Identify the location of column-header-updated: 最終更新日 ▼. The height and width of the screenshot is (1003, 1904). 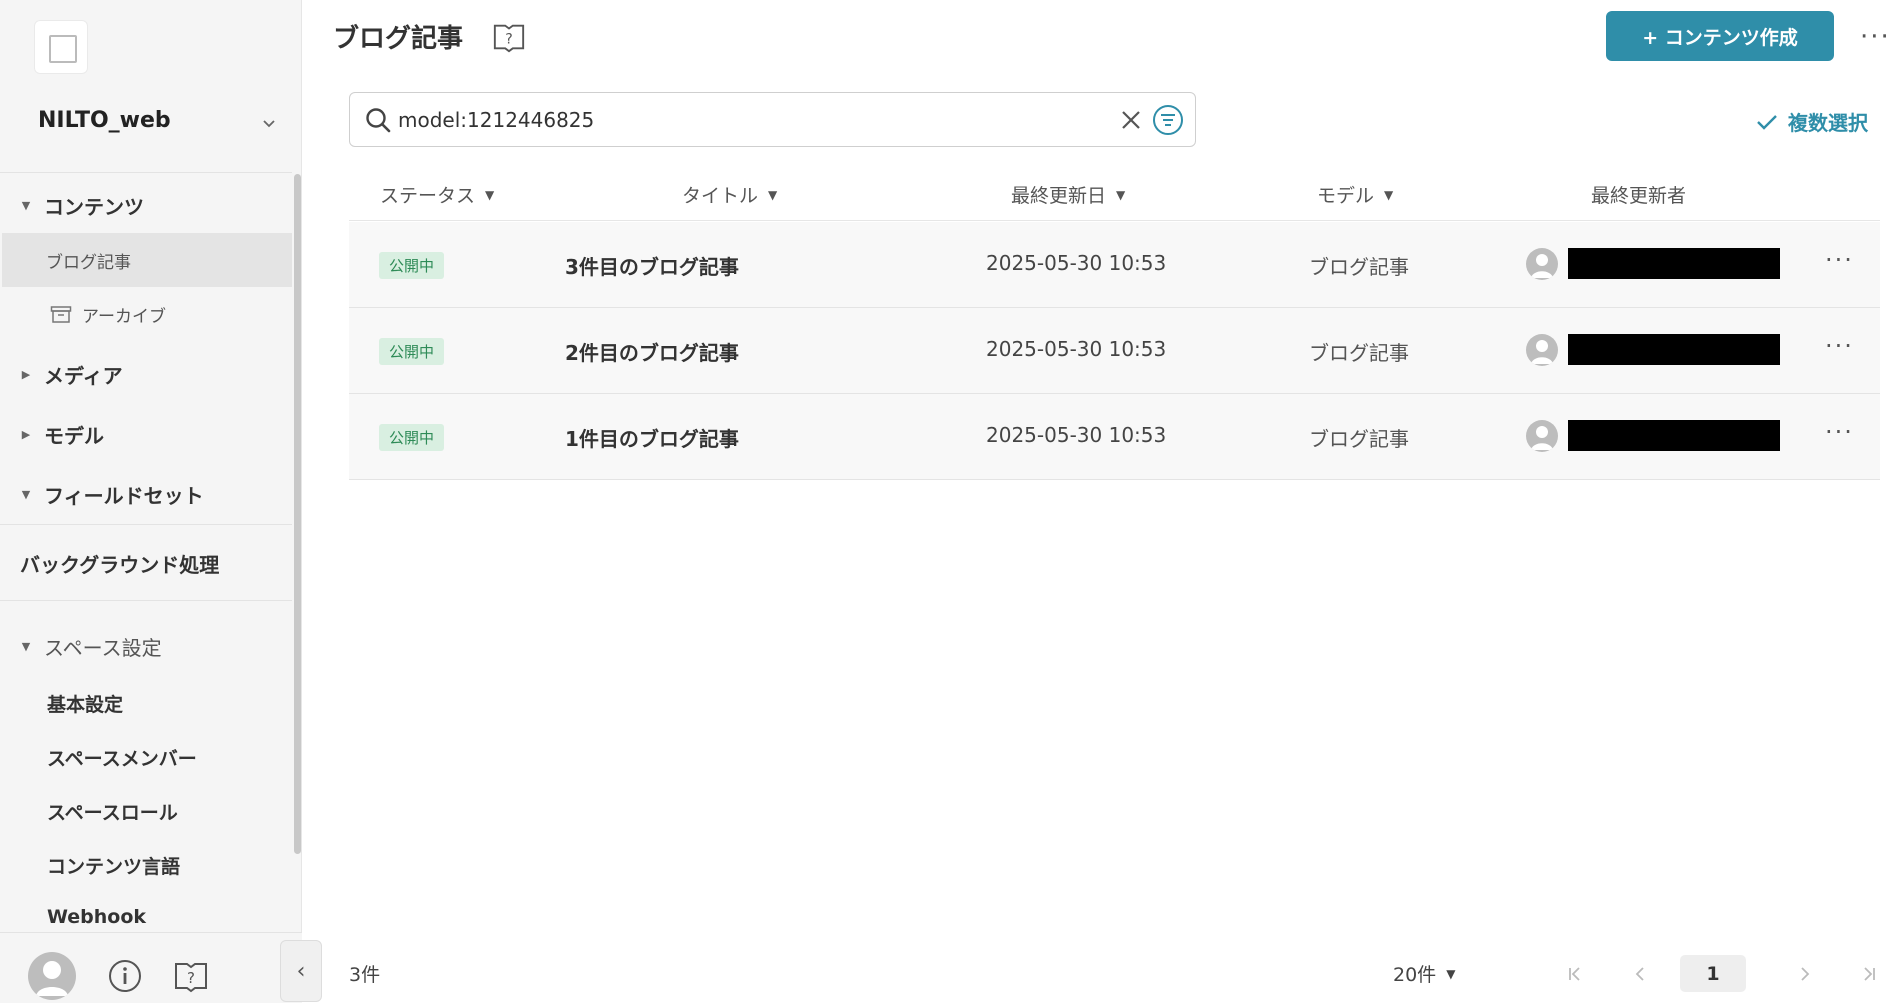
(1068, 194).